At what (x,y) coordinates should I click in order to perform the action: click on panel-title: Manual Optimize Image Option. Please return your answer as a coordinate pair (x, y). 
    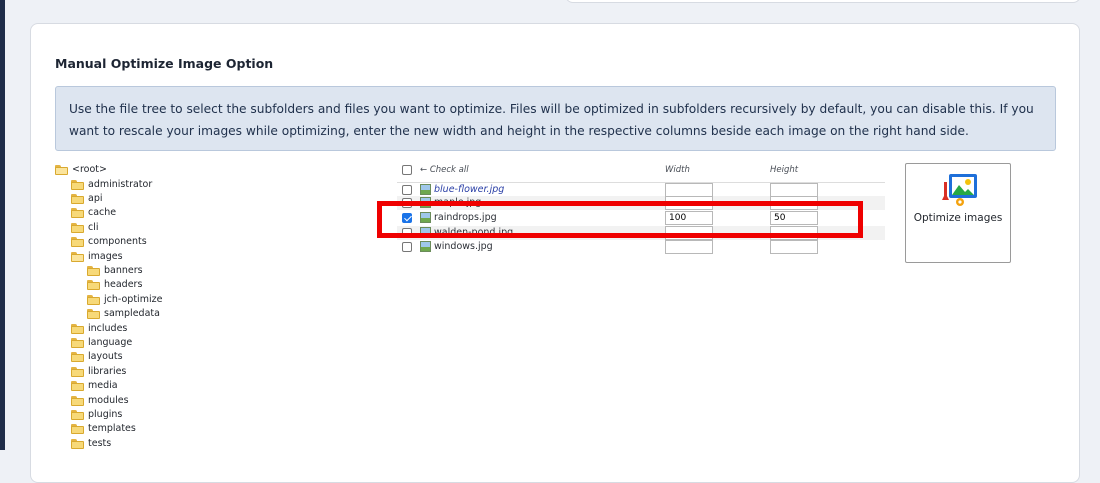
    Looking at the image, I should click on (164, 63).